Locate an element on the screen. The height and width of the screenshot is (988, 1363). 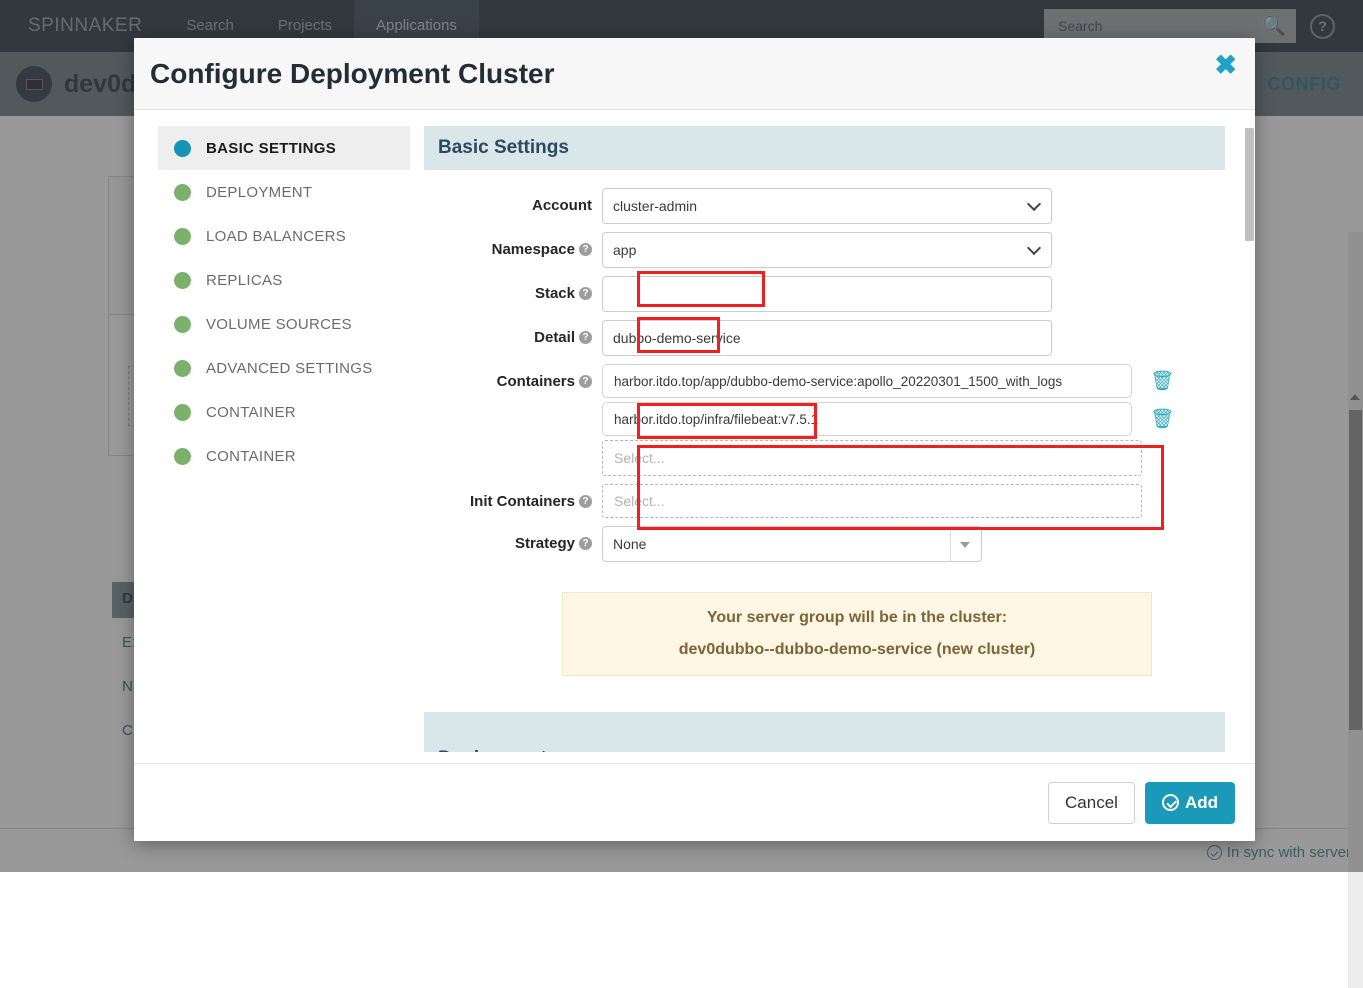
detail-label: Detail ? is located at coordinates (513, 333).